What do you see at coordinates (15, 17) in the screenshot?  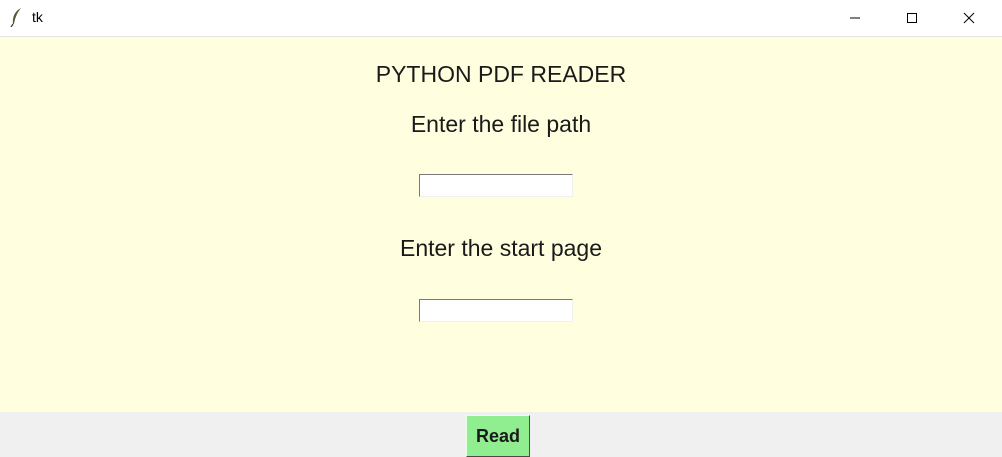 I see `feather-icon` at bounding box center [15, 17].